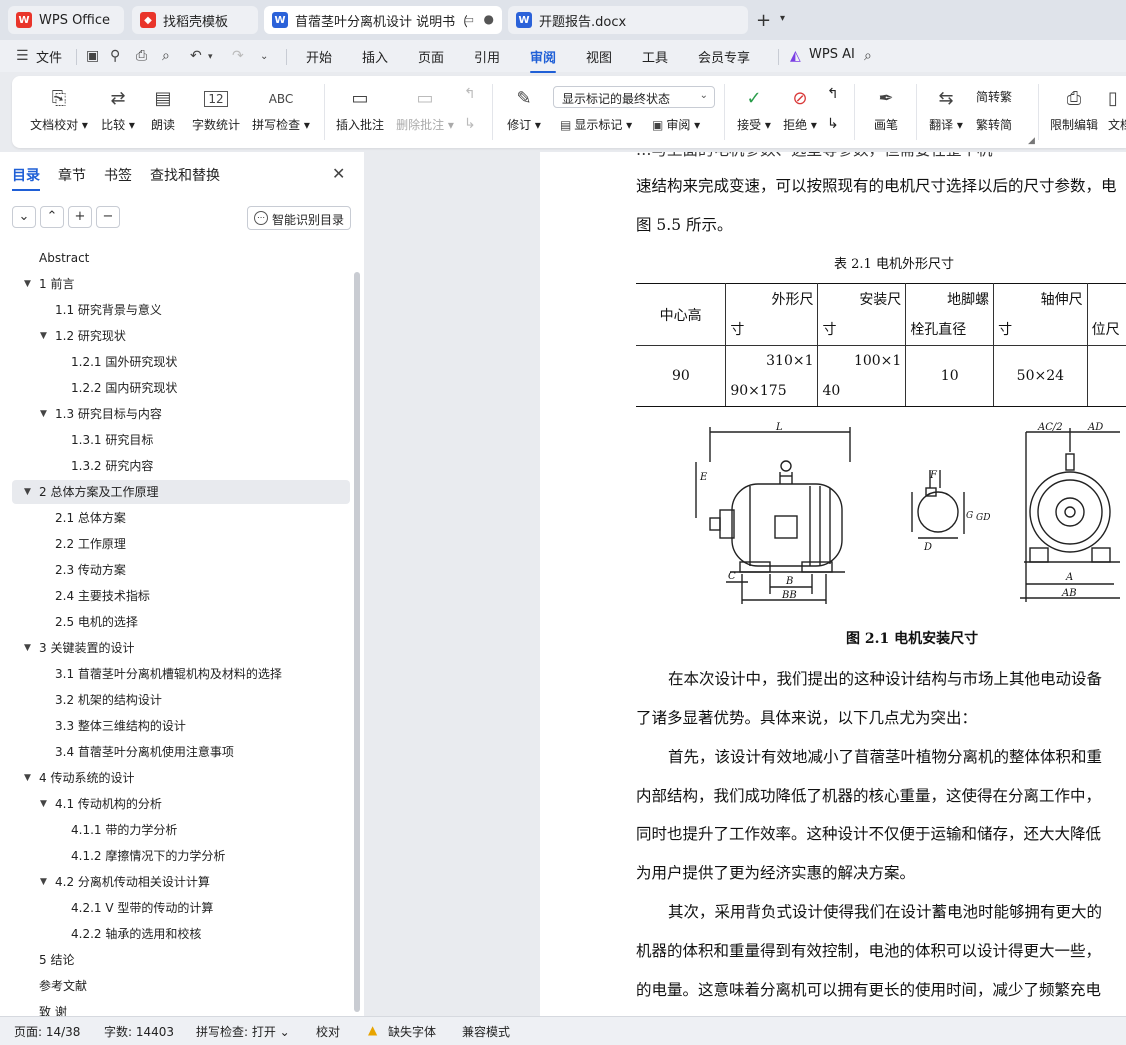 Image resolution: width=1126 pixels, height=1045 pixels. What do you see at coordinates (181, 804) in the screenshot?
I see `toc-item: ▼ 4.1 传动机构的分析` at bounding box center [181, 804].